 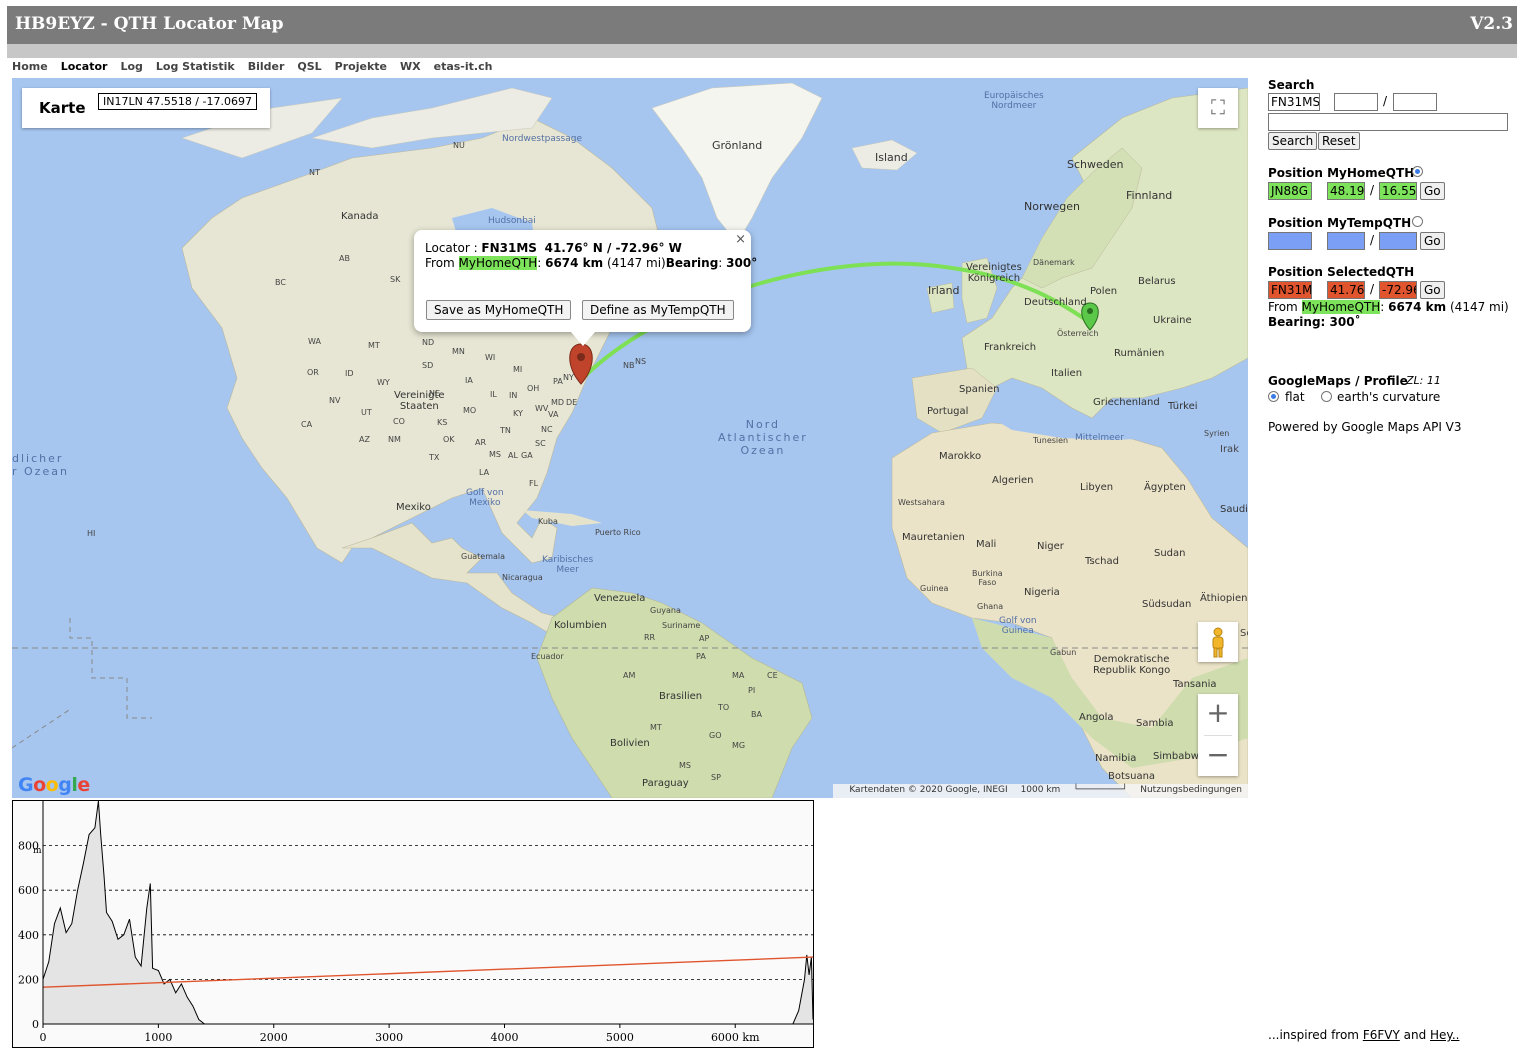 What do you see at coordinates (1423, 380) in the screenshot?
I see `zoom-level: ZL: 11` at bounding box center [1423, 380].